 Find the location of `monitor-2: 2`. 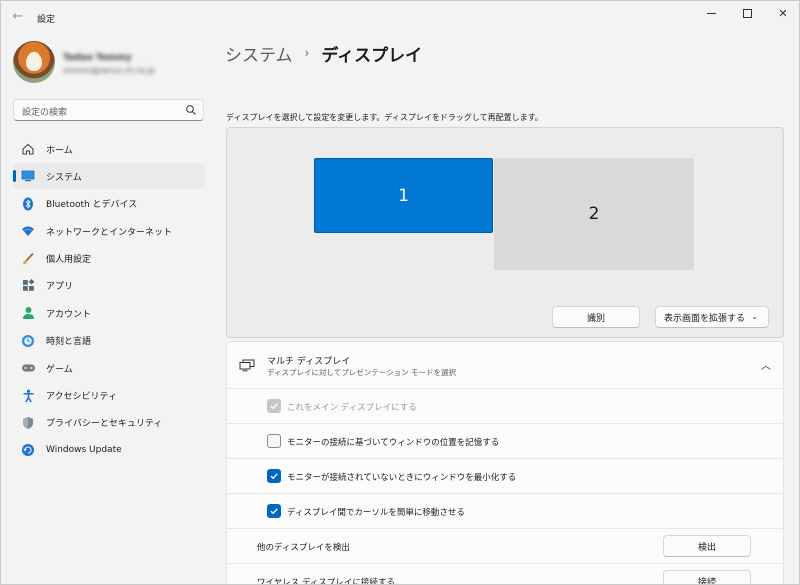

monitor-2: 2 is located at coordinates (594, 214).